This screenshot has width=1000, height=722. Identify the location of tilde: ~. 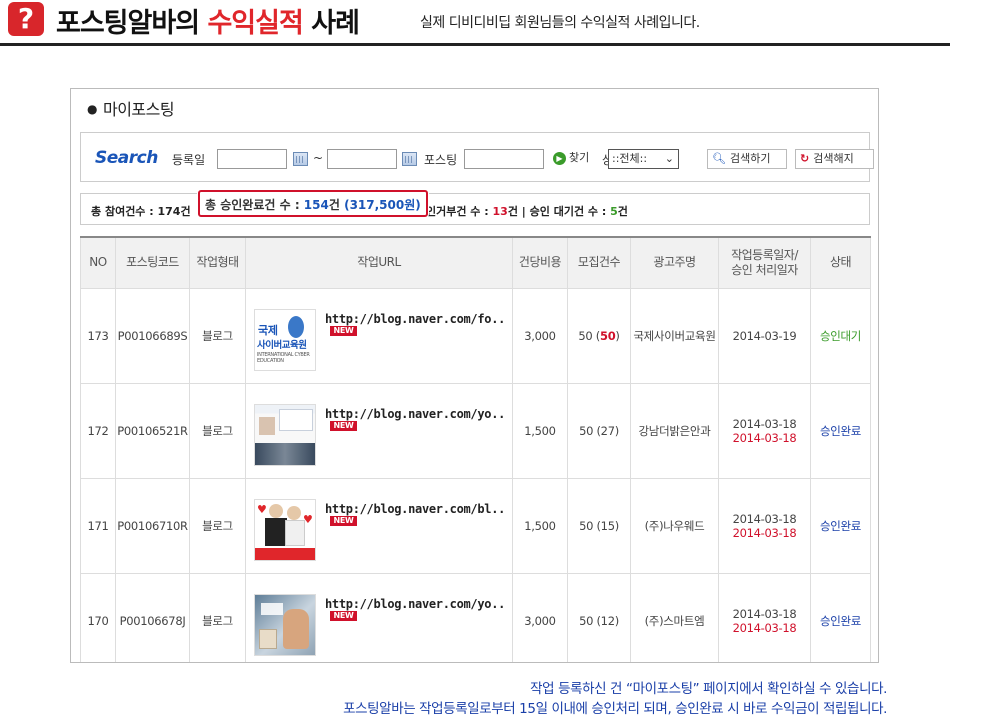
(318, 158).